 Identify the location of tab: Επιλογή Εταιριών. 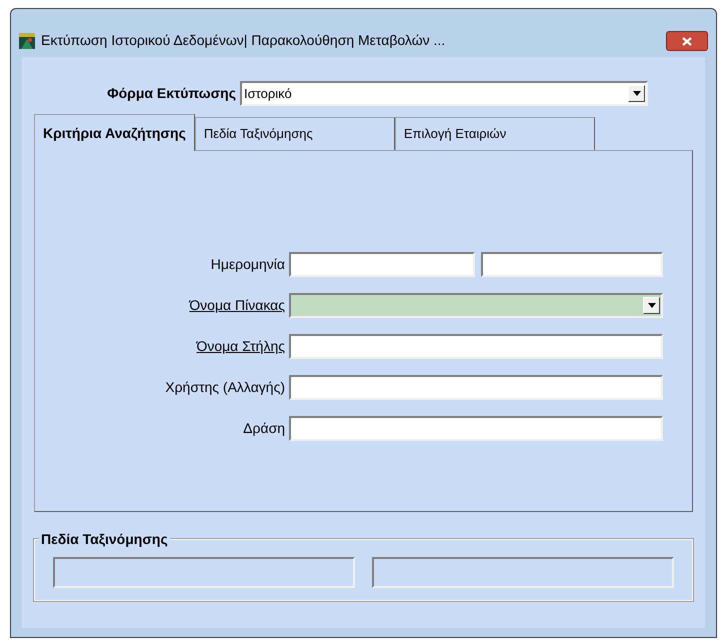
(494, 133).